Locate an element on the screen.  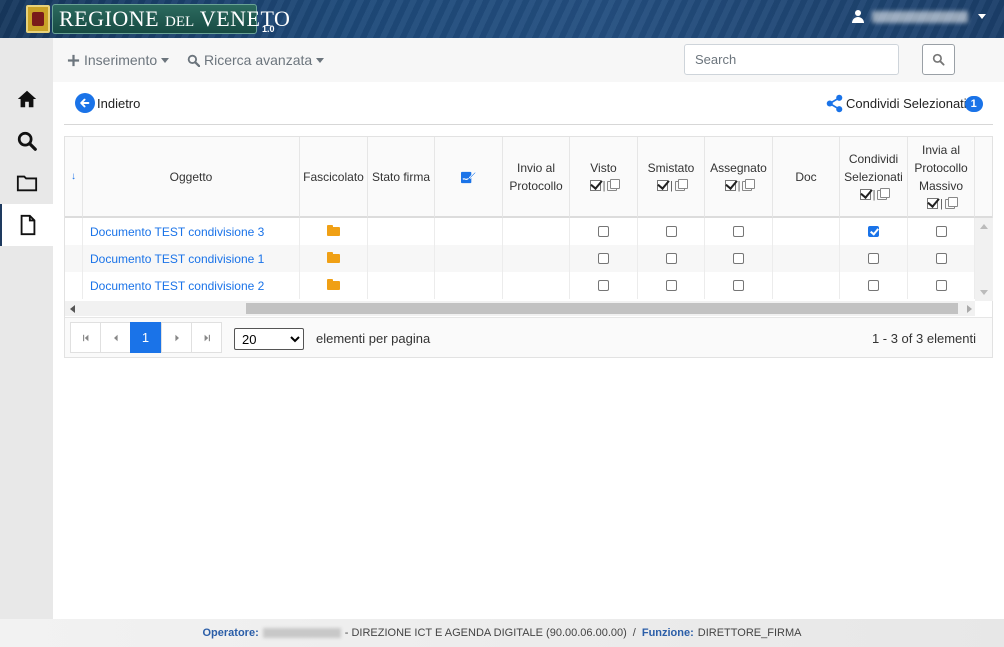
sidebar-item-search is located at coordinates (26, 141).